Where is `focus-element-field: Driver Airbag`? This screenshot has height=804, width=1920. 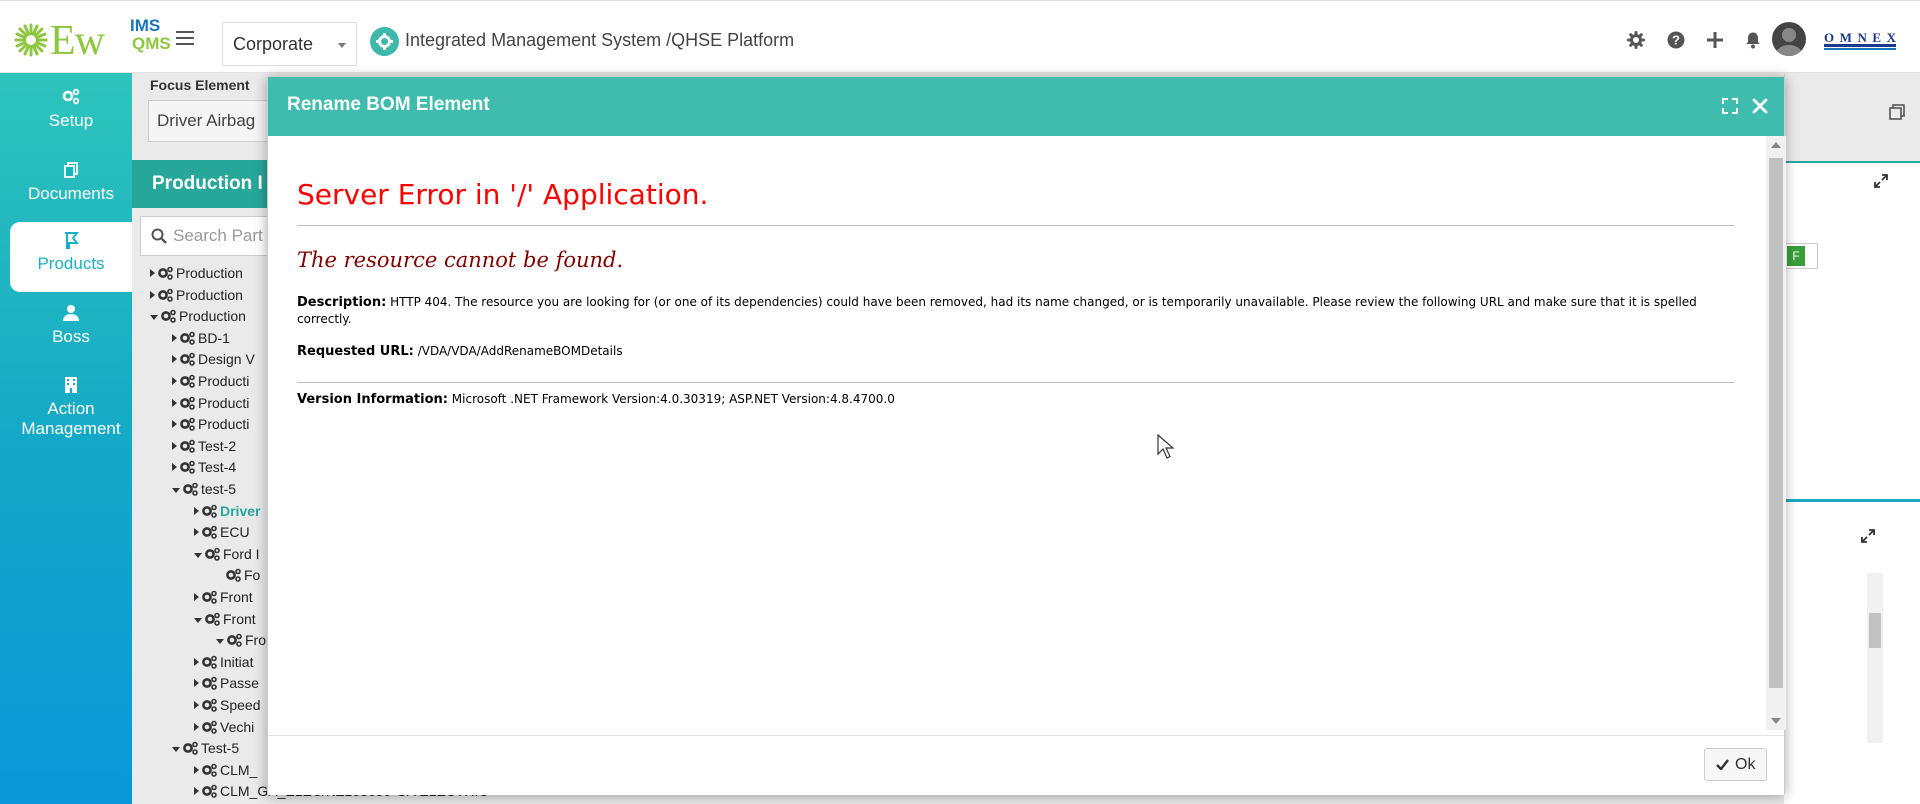
focus-element-field: Driver Airbag is located at coordinates (213, 121).